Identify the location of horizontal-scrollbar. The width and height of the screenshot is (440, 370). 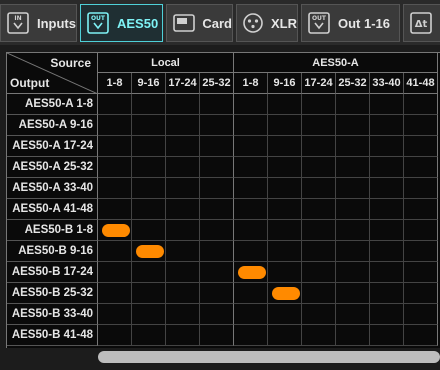
(268, 357).